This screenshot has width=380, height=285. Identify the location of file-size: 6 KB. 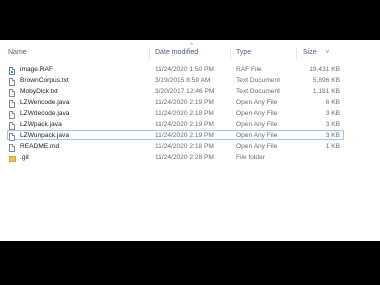
(332, 102).